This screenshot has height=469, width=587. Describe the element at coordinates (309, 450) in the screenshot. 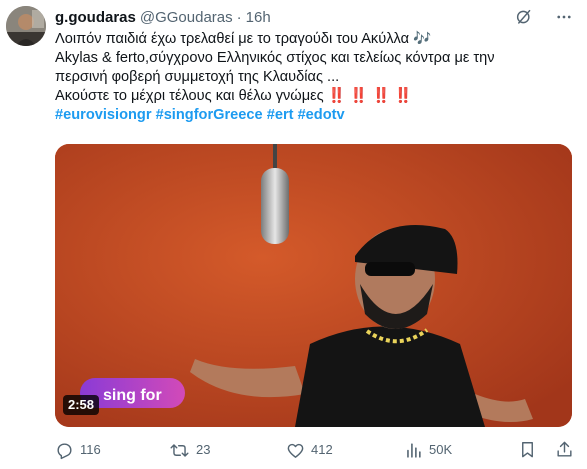

I see `like-button: 412` at that location.